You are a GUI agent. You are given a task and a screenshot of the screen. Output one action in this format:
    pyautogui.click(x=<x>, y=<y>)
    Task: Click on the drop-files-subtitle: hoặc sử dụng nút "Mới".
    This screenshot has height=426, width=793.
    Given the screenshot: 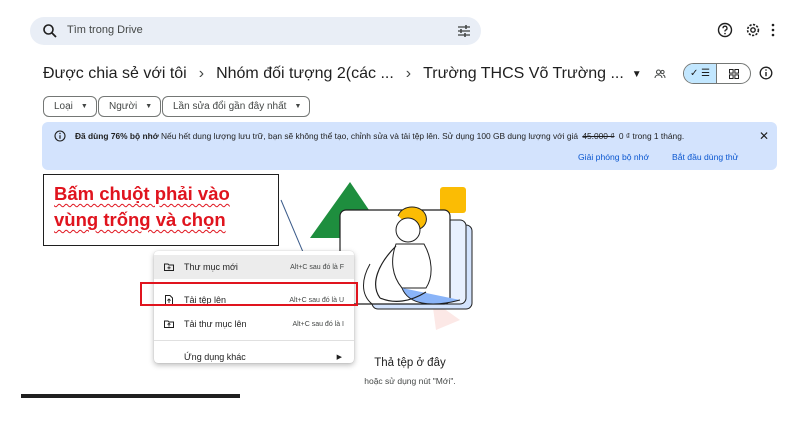 What is the action you would take?
    pyautogui.click(x=410, y=381)
    